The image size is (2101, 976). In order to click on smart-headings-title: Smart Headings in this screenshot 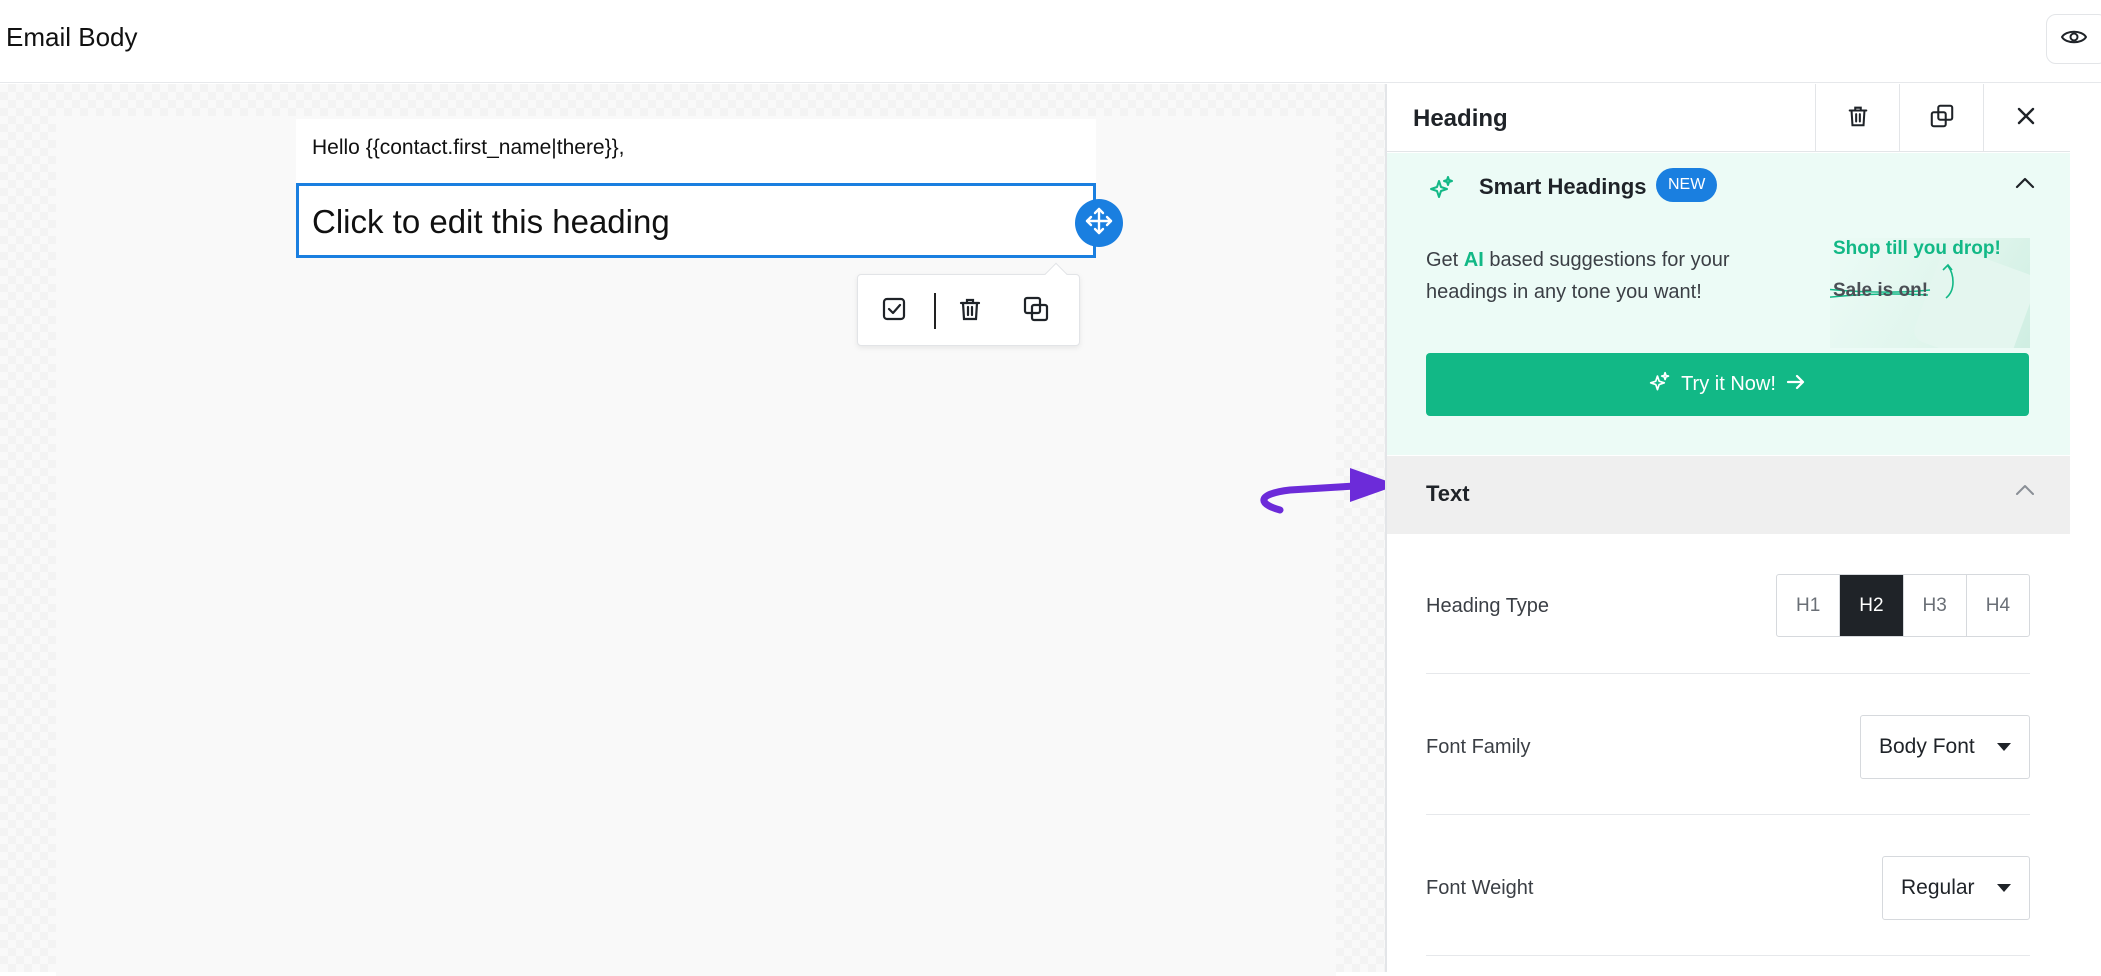, I will do `click(1563, 186)`.